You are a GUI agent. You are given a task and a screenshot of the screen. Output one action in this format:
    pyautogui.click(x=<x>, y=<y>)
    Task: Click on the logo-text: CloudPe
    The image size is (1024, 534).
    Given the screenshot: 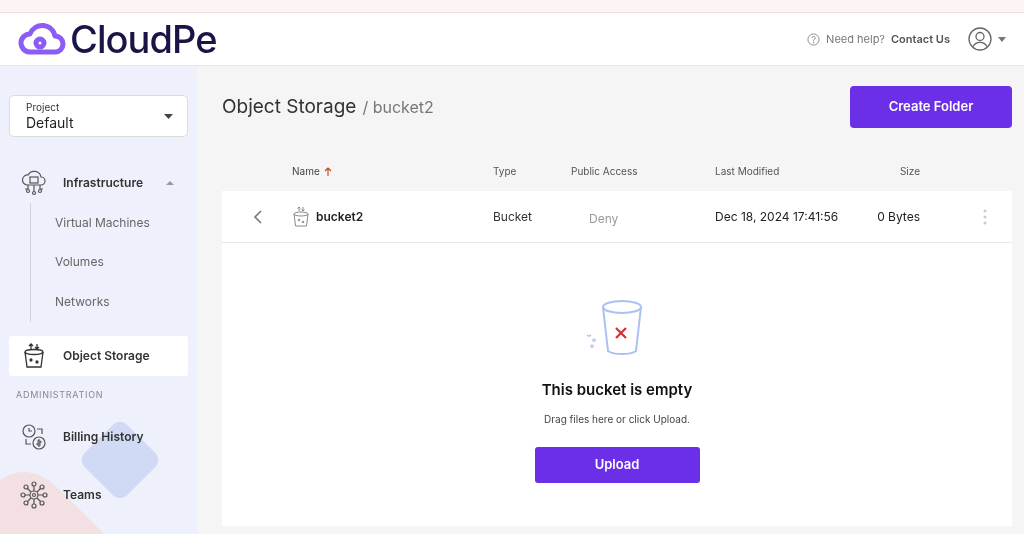 What is the action you would take?
    pyautogui.click(x=143, y=39)
    